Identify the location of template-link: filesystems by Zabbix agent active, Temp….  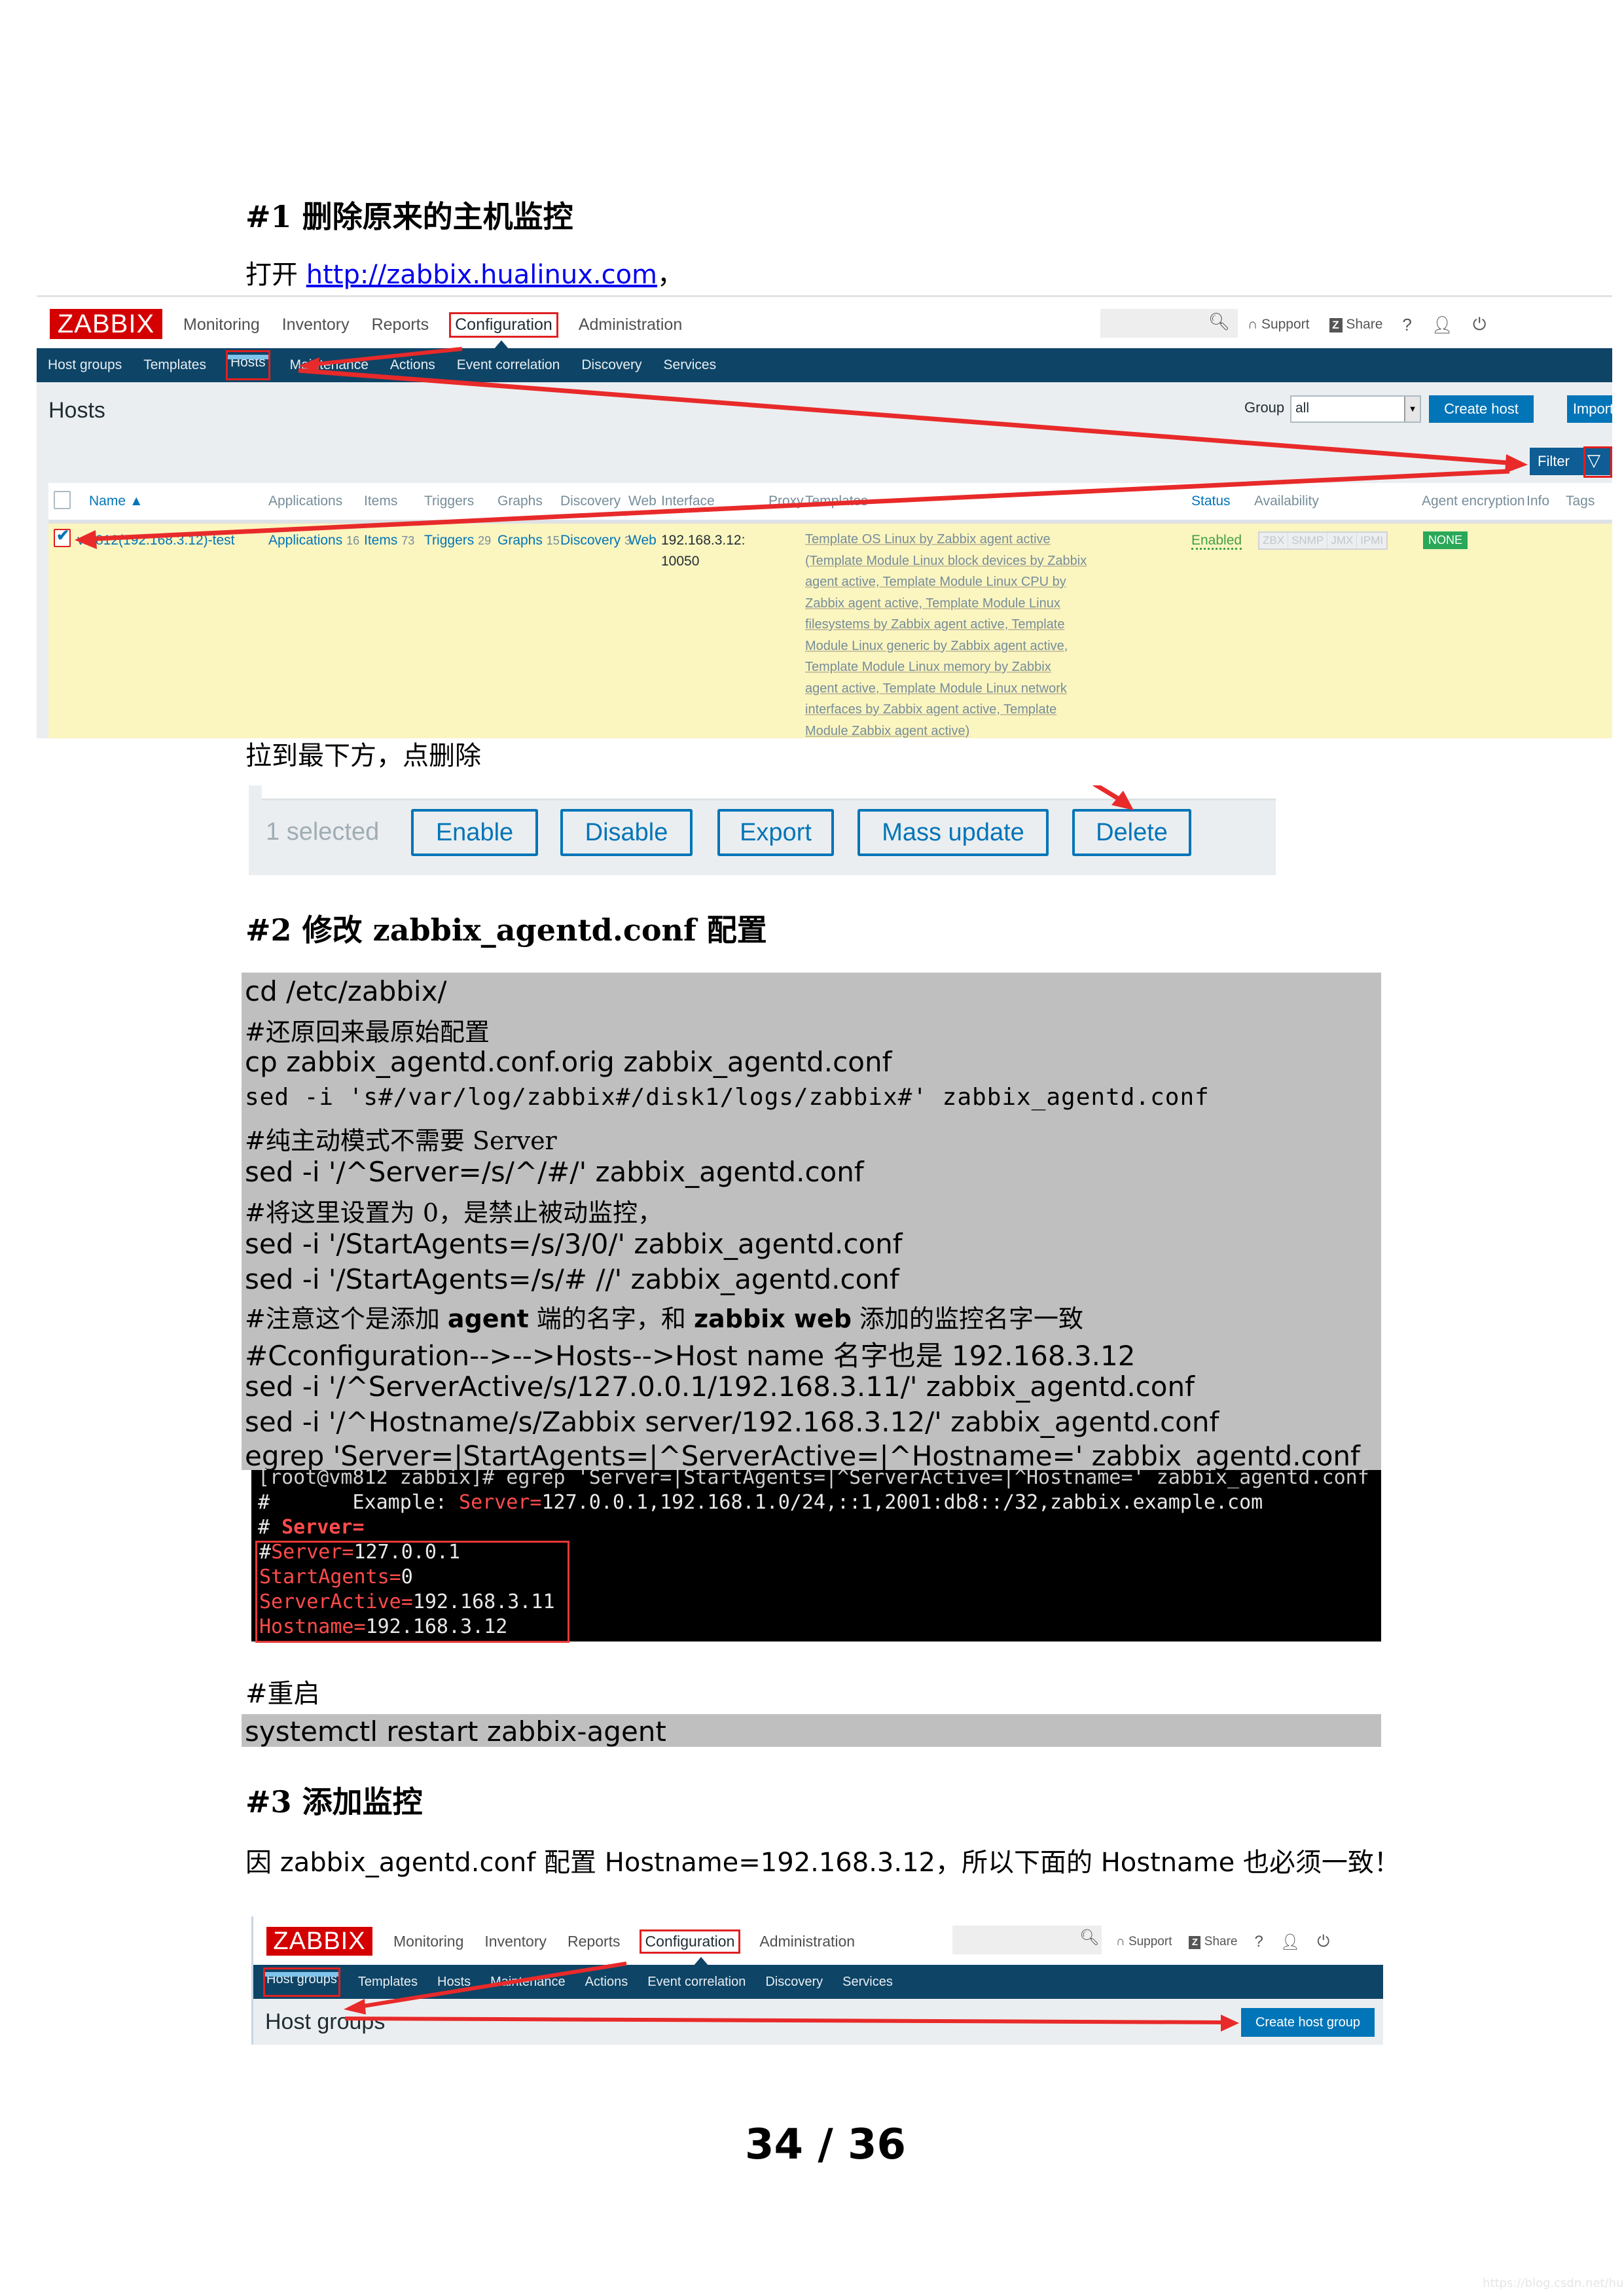
(934, 624).